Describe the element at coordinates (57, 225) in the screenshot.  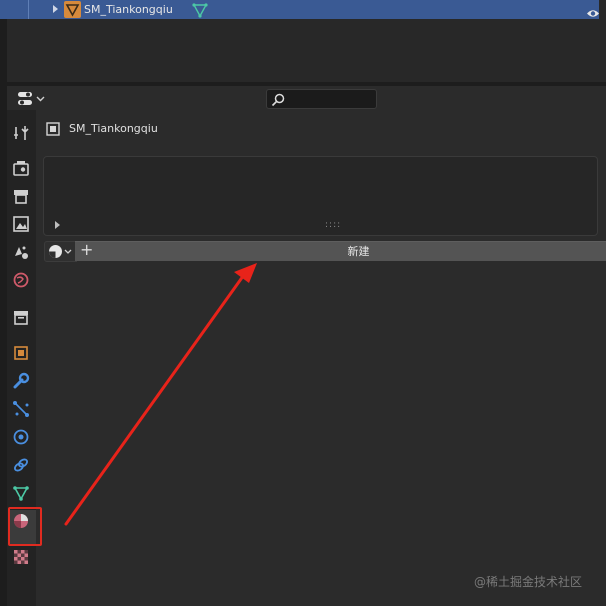
I see `slot-list-expand-icon` at that location.